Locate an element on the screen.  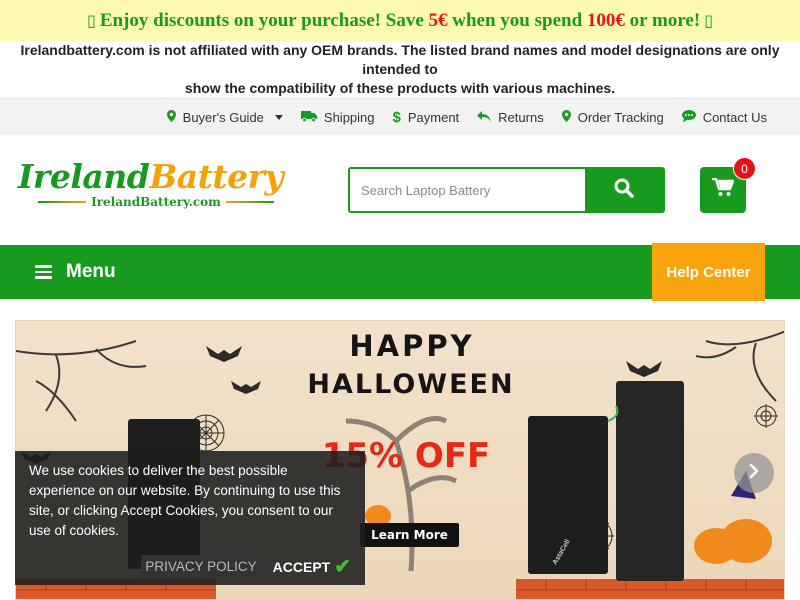
cart-count-badge: 0 is located at coordinates (744, 168).